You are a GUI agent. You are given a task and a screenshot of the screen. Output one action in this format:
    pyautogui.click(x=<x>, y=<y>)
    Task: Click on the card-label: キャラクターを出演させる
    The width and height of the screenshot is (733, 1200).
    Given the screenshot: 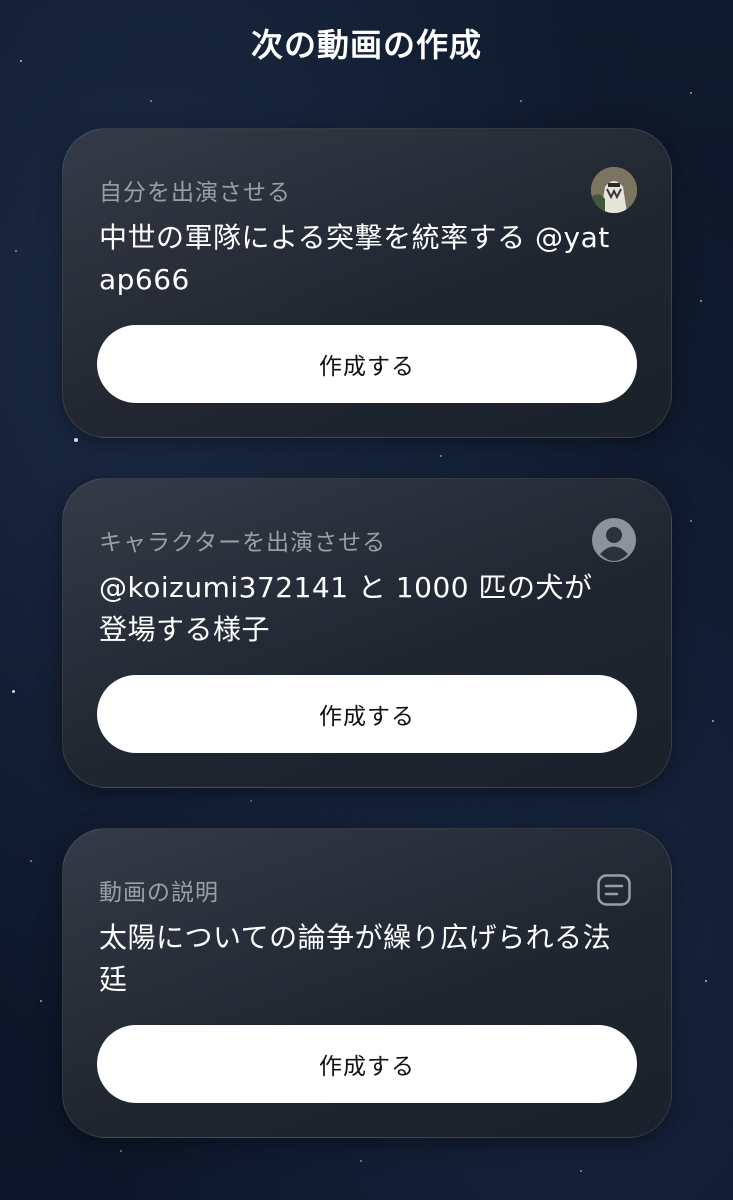 What is the action you would take?
    pyautogui.click(x=243, y=543)
    